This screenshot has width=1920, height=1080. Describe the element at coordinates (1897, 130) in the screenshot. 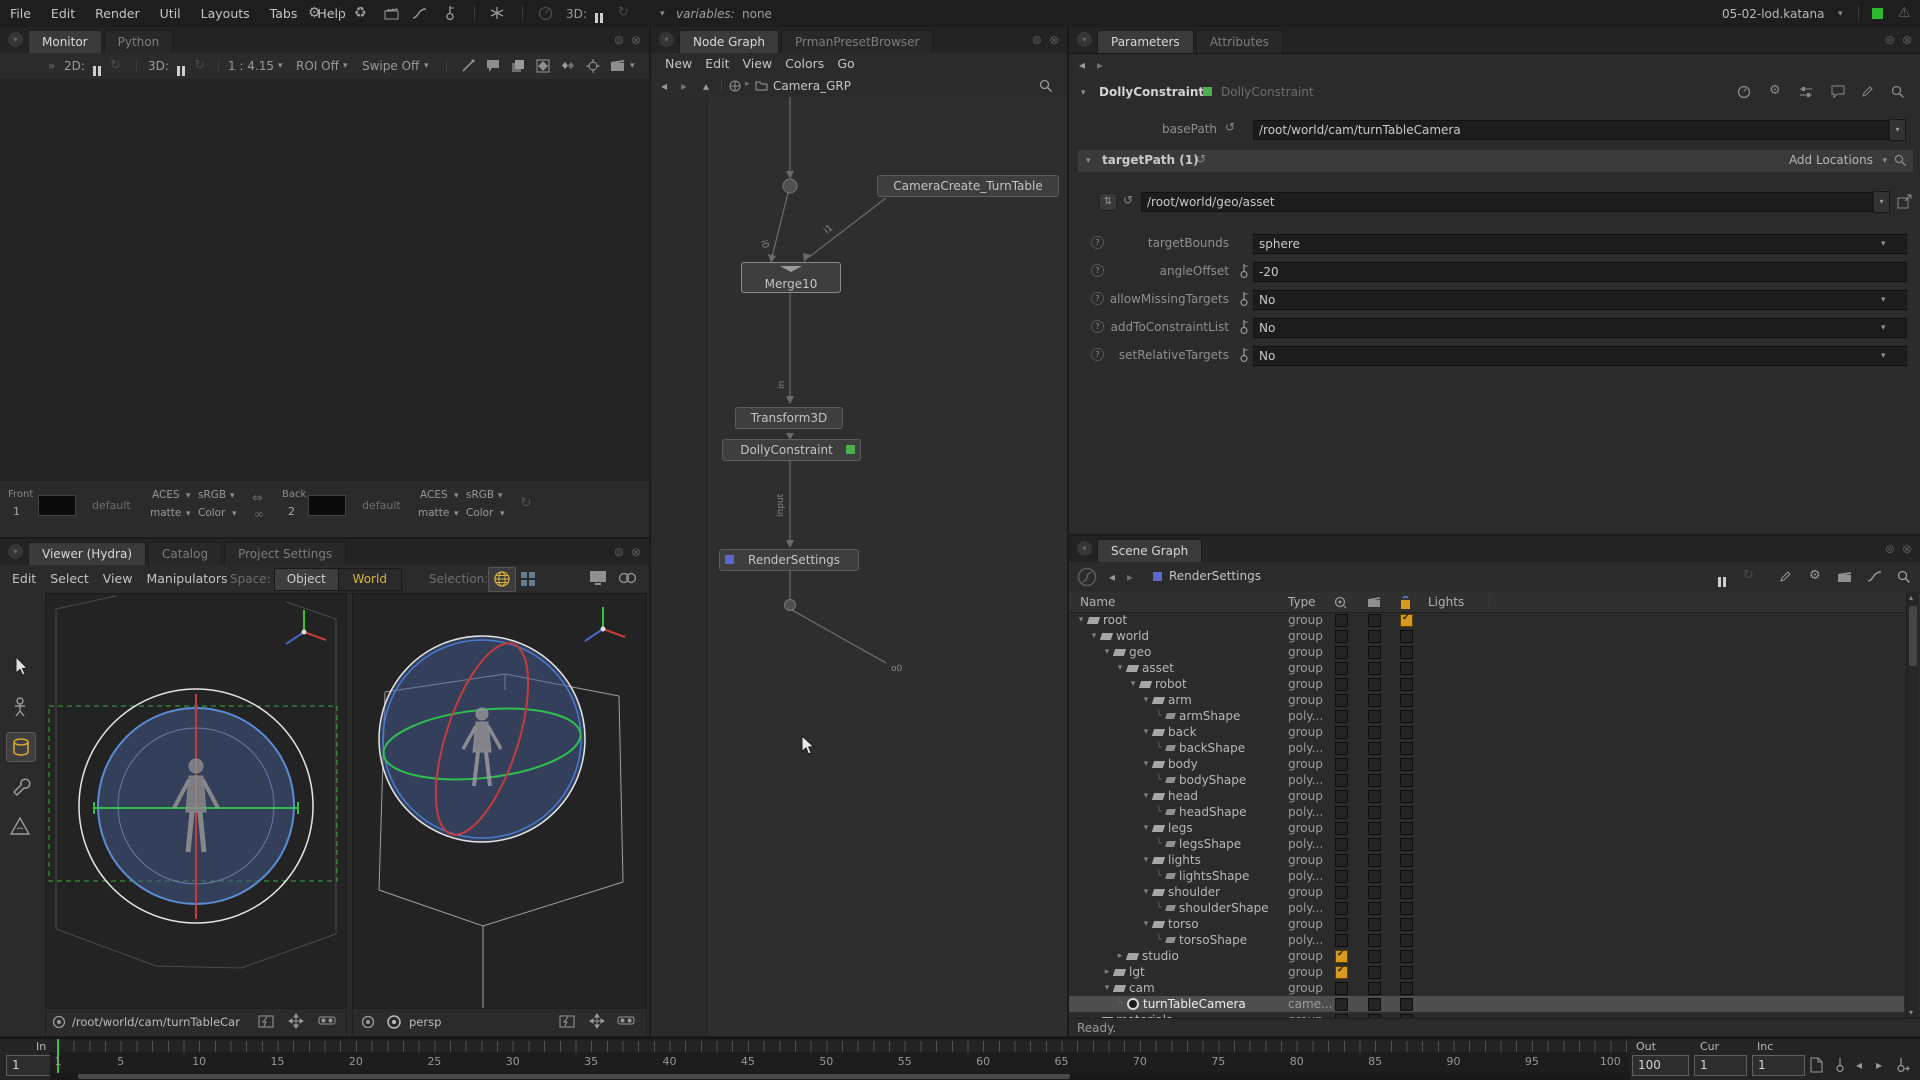

I see `basepath-dropdown-button: ▾` at that location.